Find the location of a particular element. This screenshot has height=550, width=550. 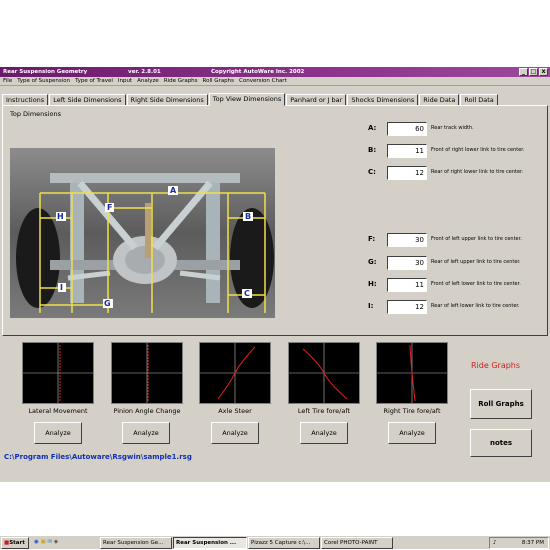

label-g: G is located at coordinates (107, 303).